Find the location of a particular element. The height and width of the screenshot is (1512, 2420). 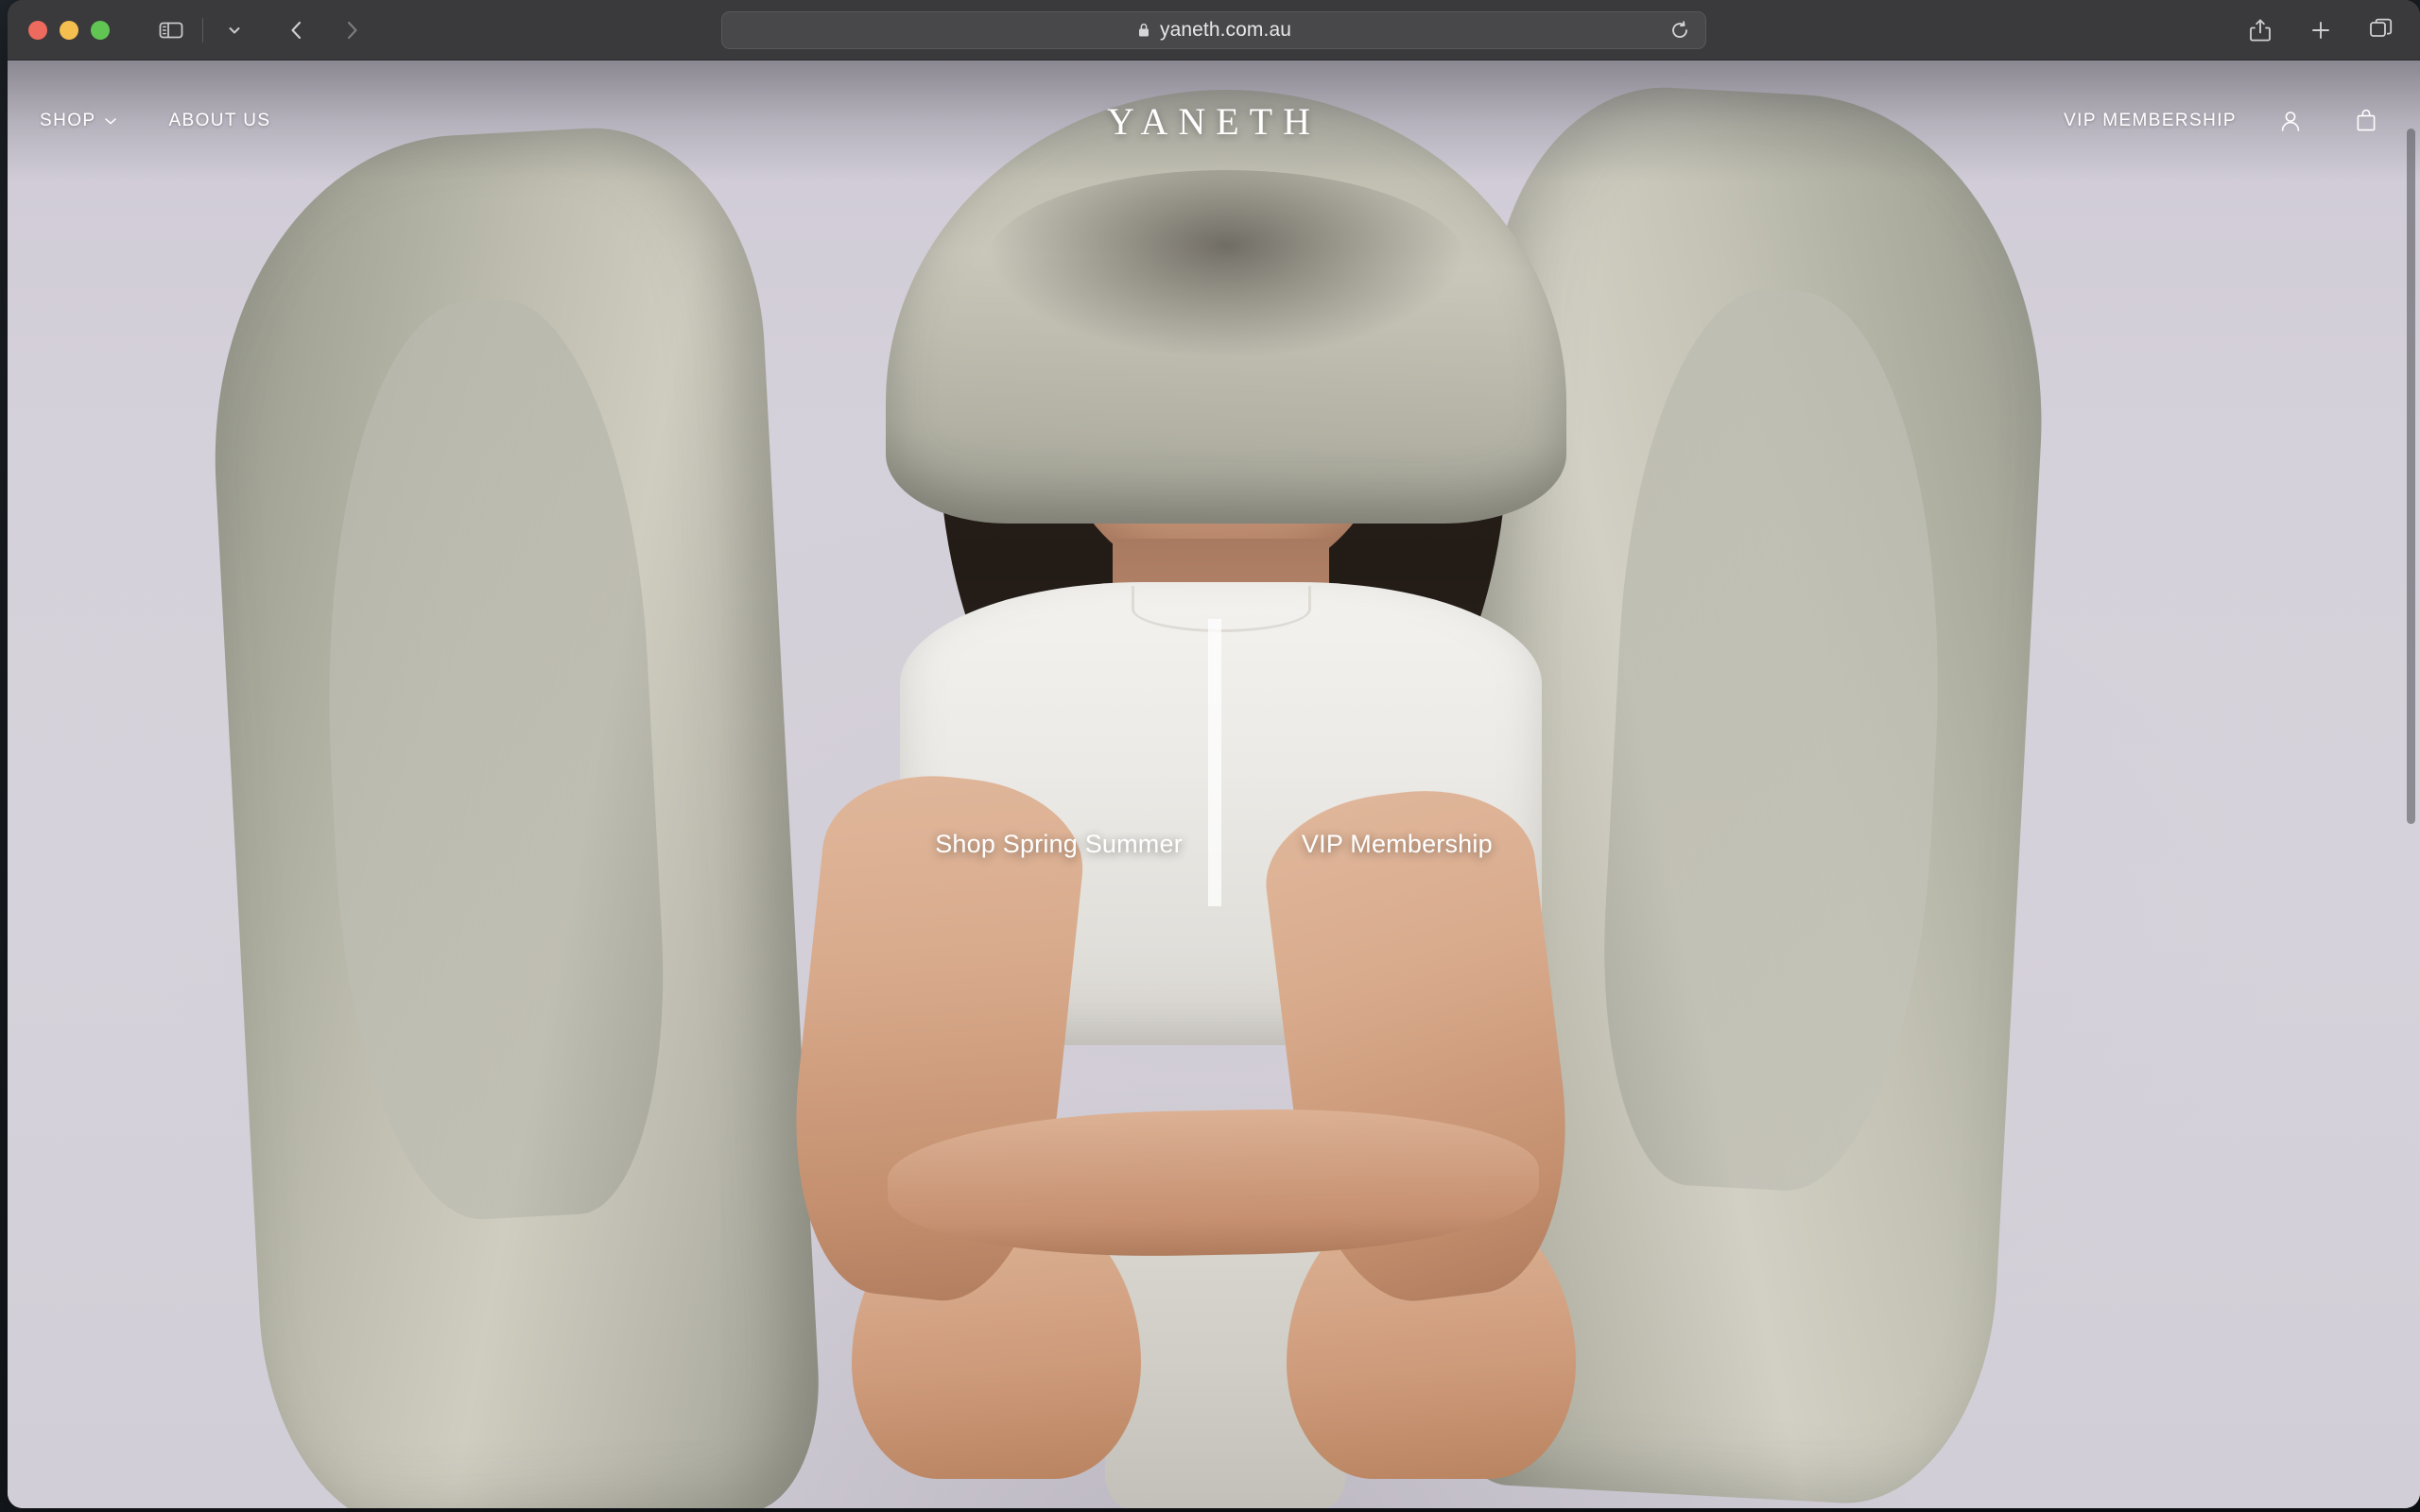

nav-item-vip-membership-label: VIP MEMBERSHIP is located at coordinates (2150, 120).